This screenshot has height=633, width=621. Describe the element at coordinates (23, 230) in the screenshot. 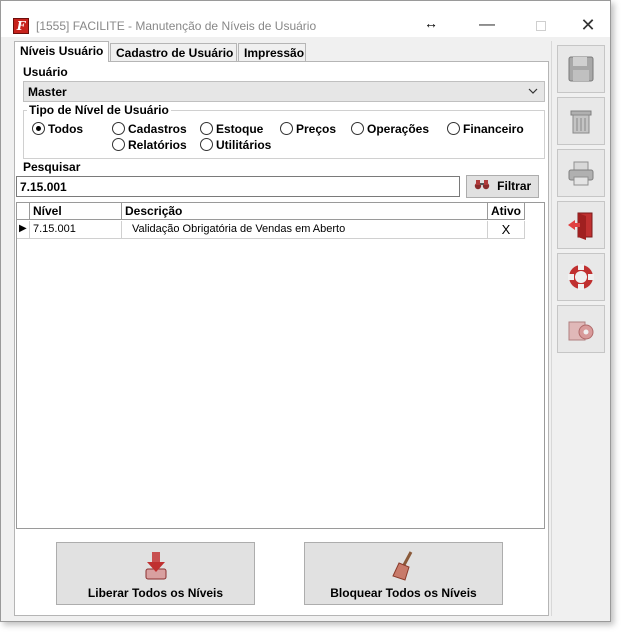

I see `row-pointer-icon: ▶` at that location.